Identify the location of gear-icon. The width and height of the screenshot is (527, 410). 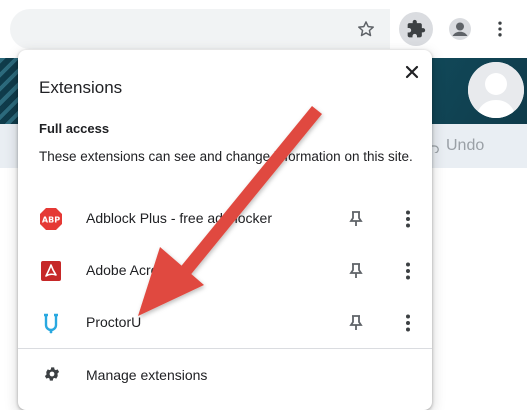
(52, 374).